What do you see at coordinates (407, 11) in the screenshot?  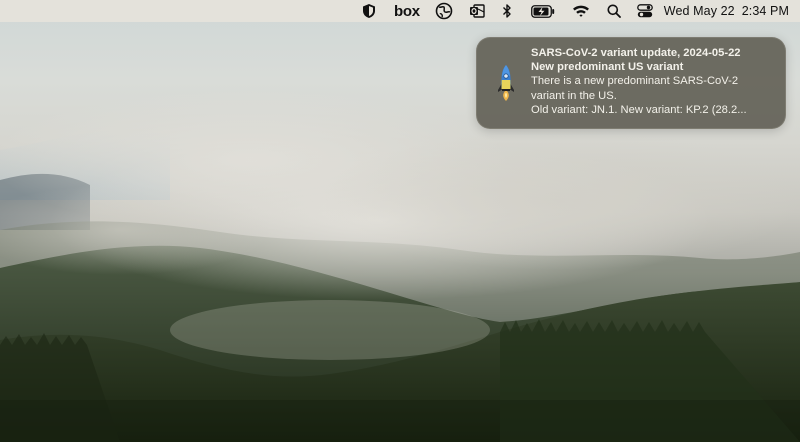 I see `box-icon: box` at bounding box center [407, 11].